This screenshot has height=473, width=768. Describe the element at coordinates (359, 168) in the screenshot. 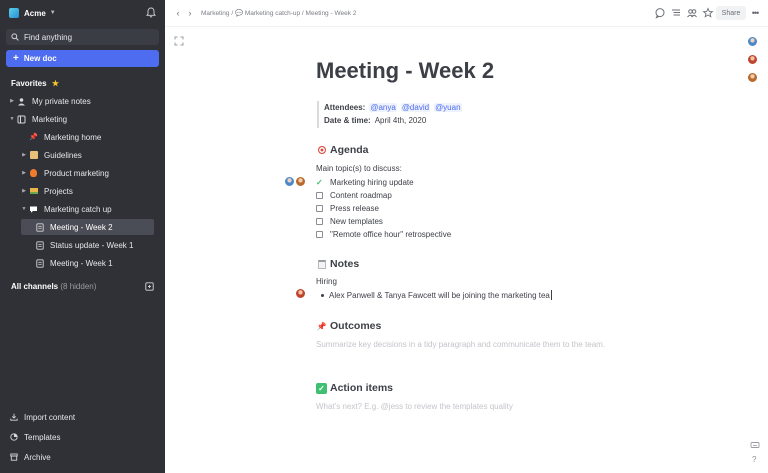

I see `agenda-intro: Main topic(s) to discuss:` at that location.